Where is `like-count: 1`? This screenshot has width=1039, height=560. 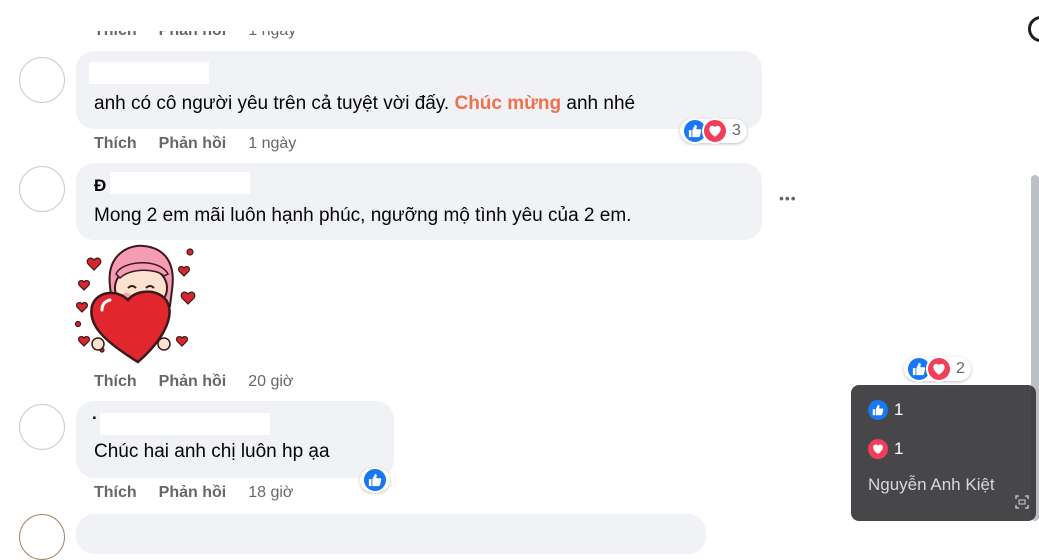 like-count: 1 is located at coordinates (899, 409).